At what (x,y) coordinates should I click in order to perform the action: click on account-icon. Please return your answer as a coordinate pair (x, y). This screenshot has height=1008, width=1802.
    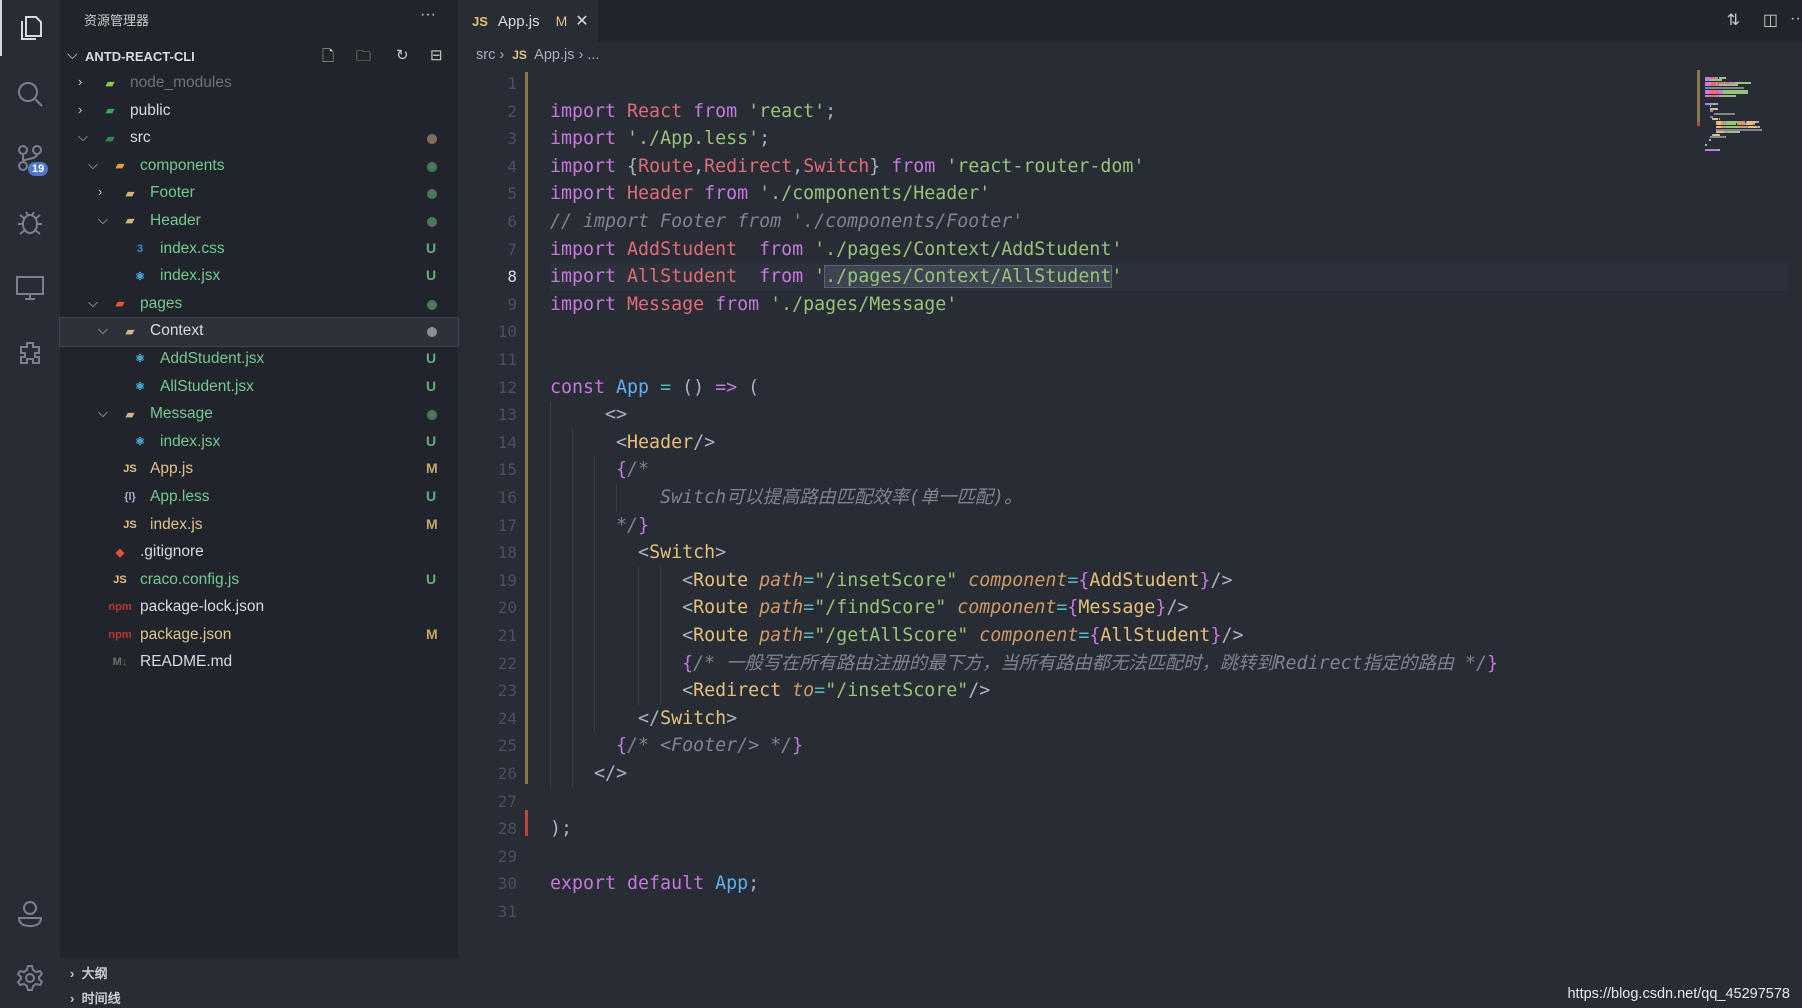
    Looking at the image, I should click on (30, 914).